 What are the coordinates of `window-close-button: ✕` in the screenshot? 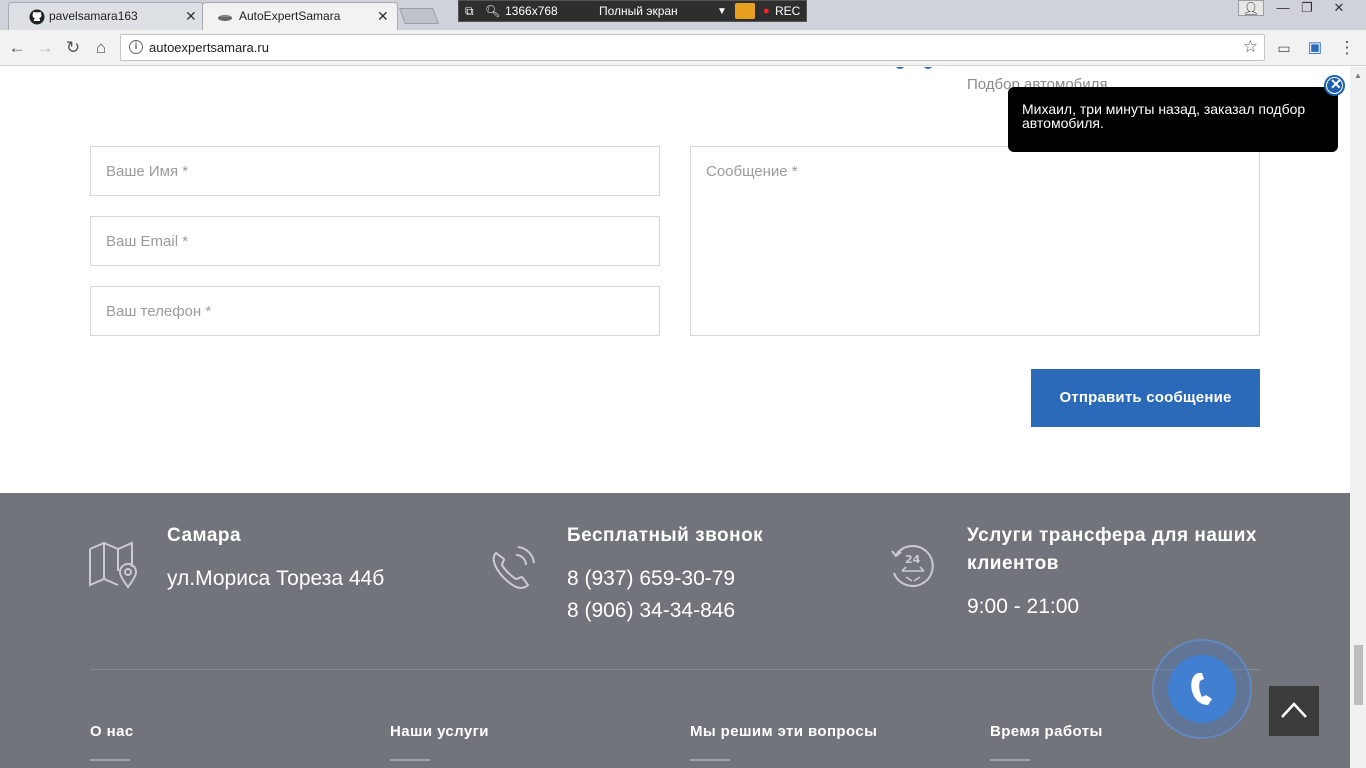 It's located at (1339, 9).